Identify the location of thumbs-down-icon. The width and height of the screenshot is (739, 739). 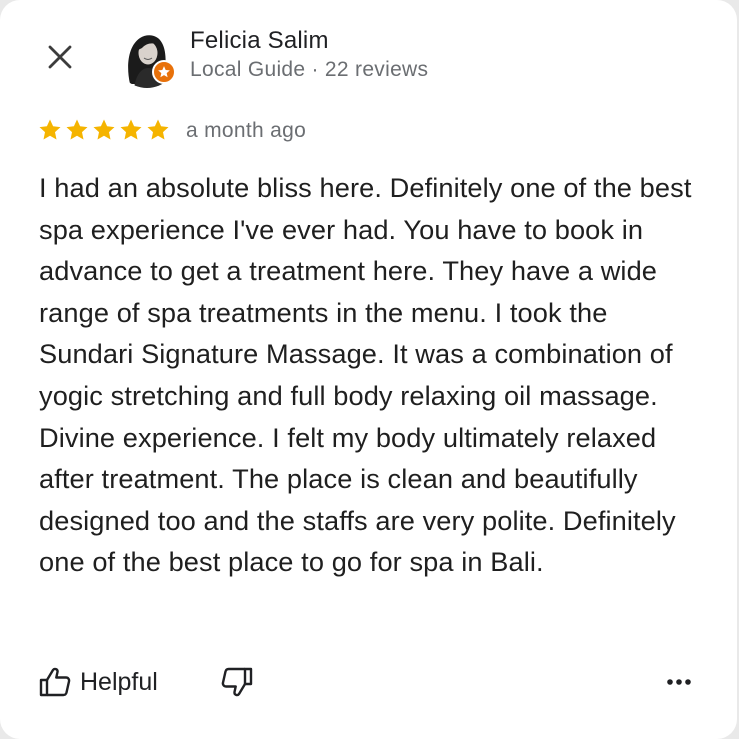
(237, 682).